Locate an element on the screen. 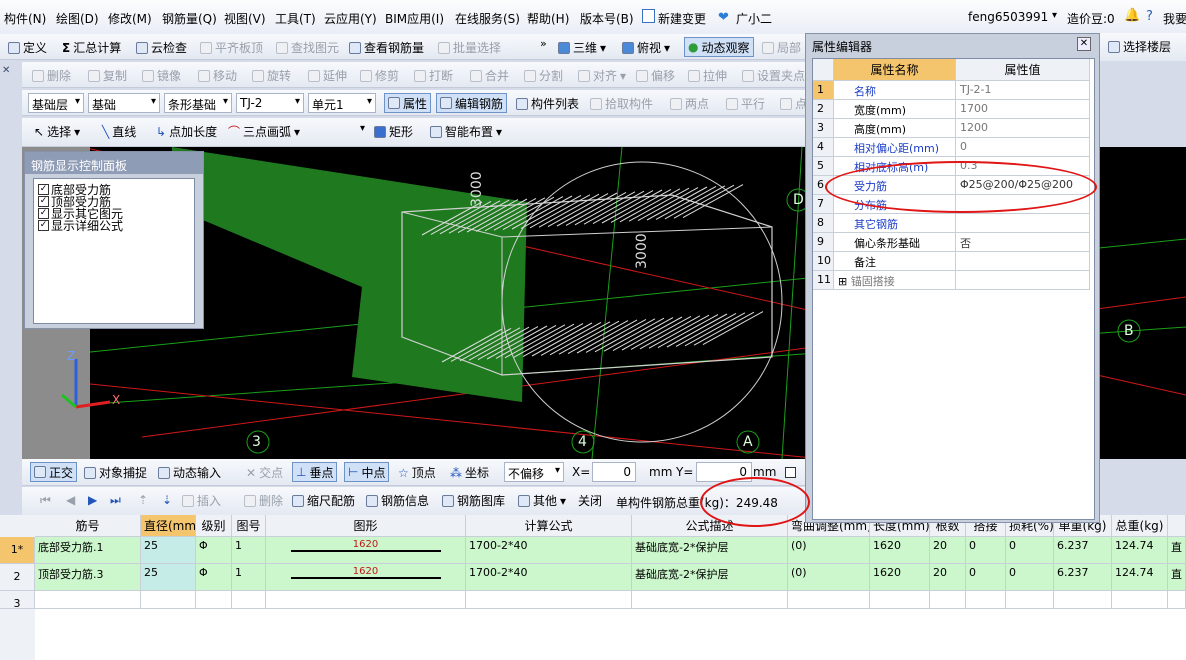 Image resolution: width=1186 pixels, height=660 pixels. column-header: 图号 is located at coordinates (249, 526).